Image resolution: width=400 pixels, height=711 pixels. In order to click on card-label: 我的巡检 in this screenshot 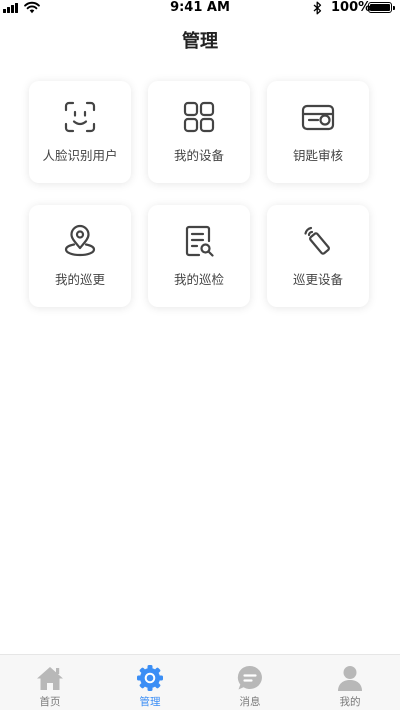, I will do `click(198, 279)`.